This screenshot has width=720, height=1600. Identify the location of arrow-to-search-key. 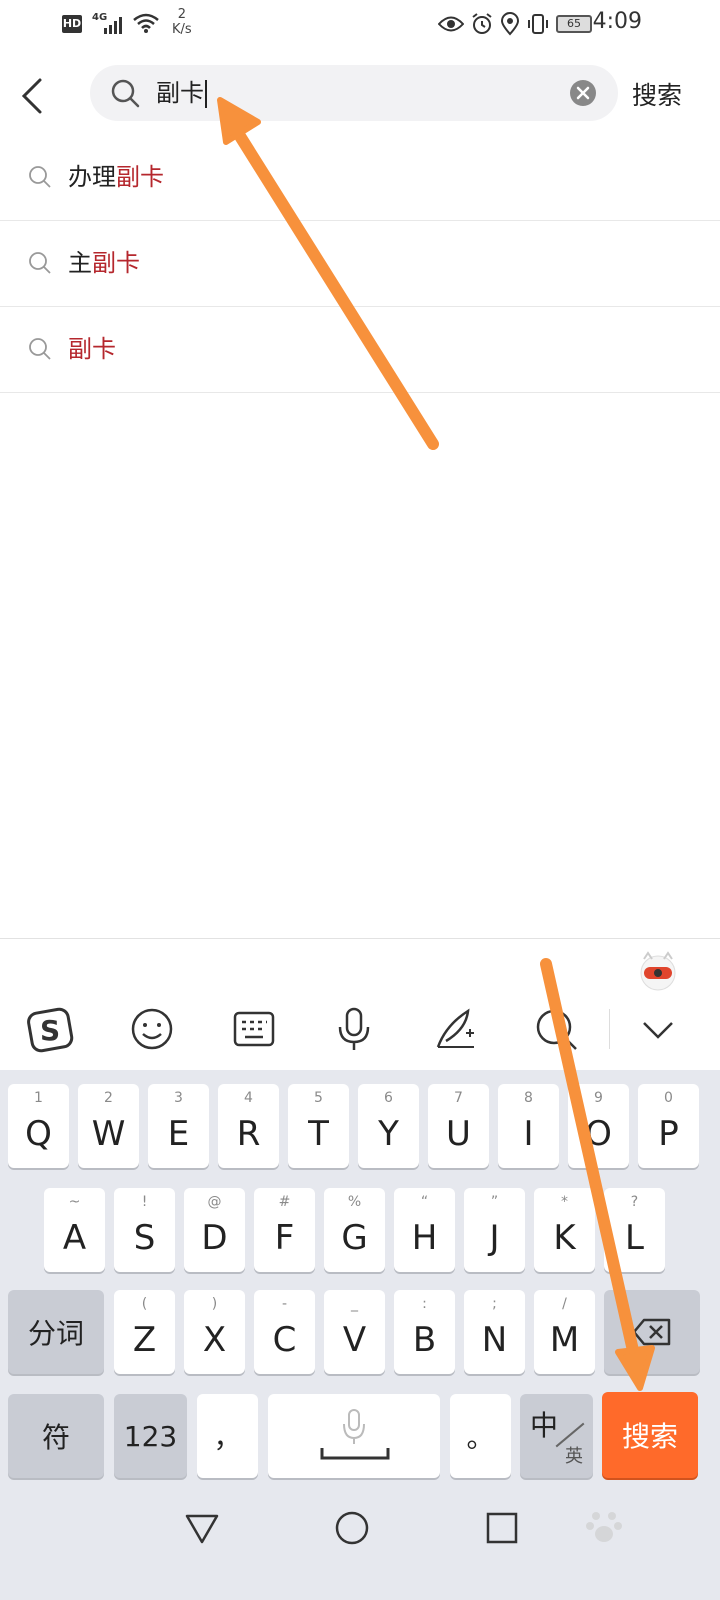
(597, 1174).